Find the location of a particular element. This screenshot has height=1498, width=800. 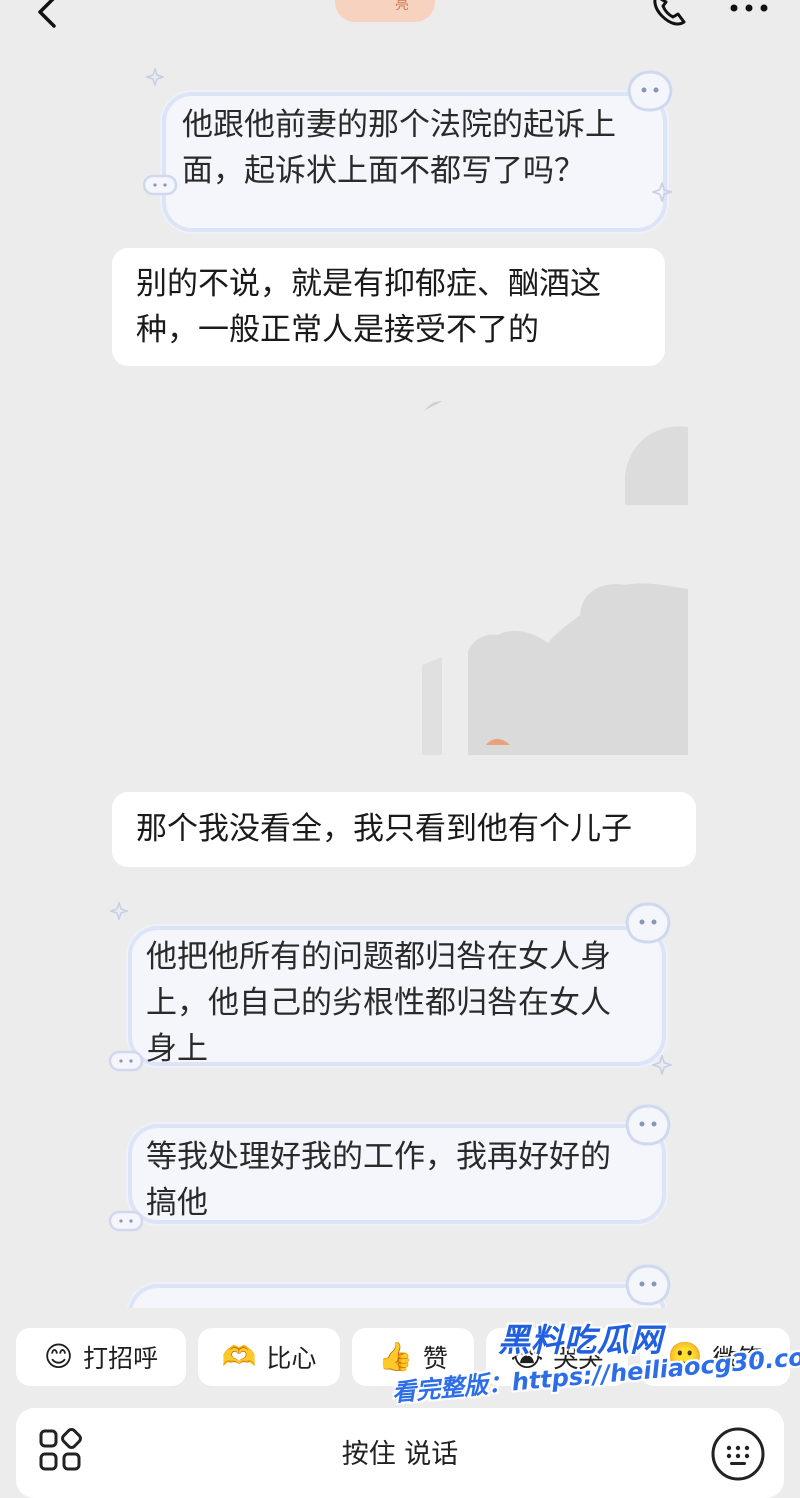

contact-title-text: 亮 is located at coordinates (402, 6).